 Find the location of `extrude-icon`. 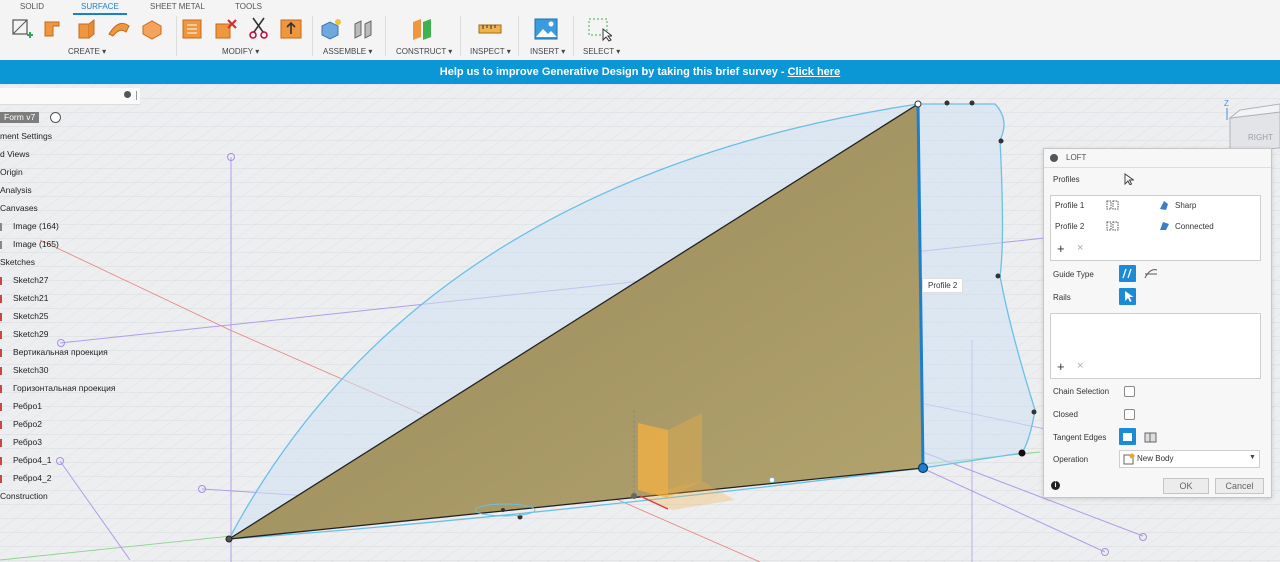

extrude-icon is located at coordinates (55, 29).